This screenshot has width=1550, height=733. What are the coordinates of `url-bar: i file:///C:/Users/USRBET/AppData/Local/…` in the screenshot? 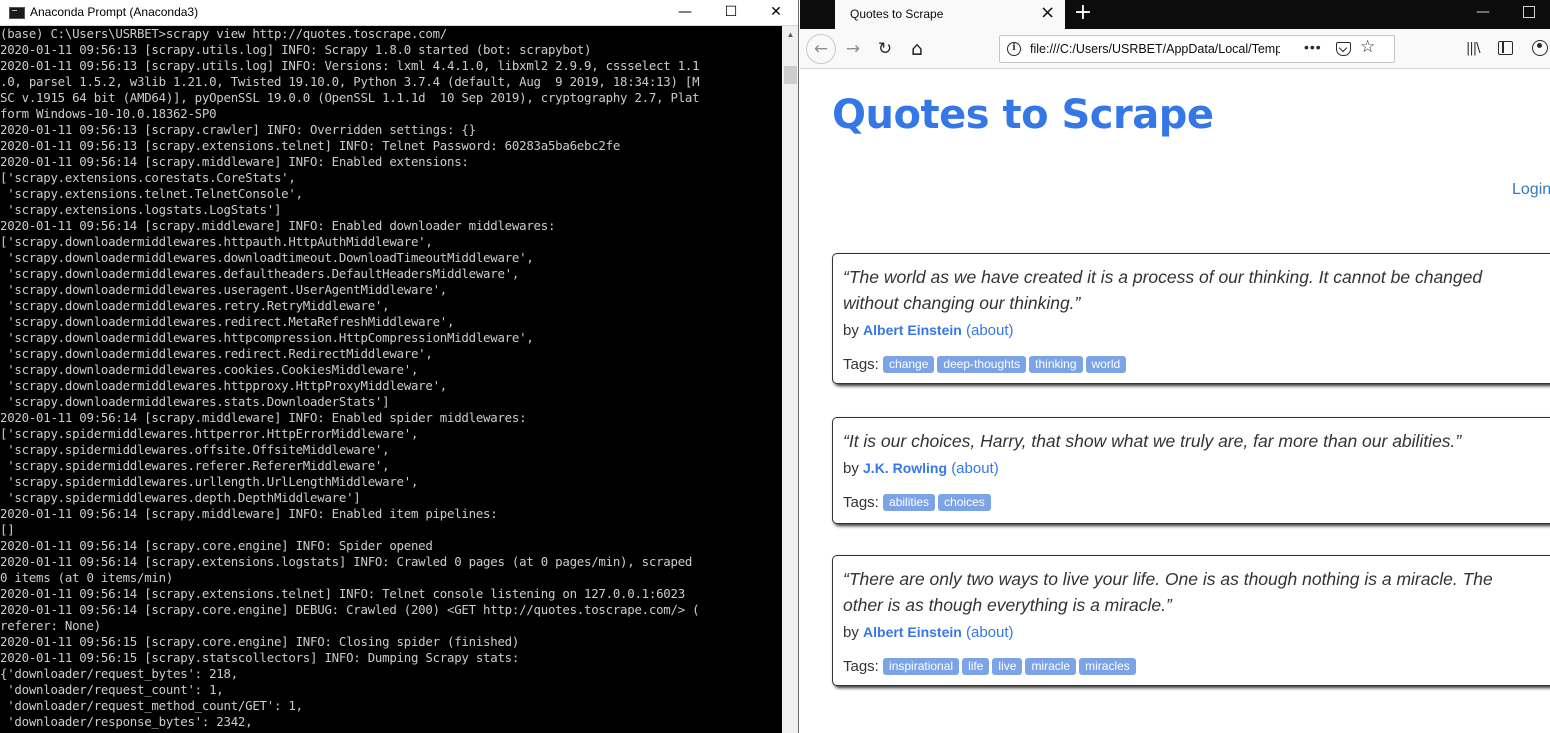 It's located at (1197, 49).